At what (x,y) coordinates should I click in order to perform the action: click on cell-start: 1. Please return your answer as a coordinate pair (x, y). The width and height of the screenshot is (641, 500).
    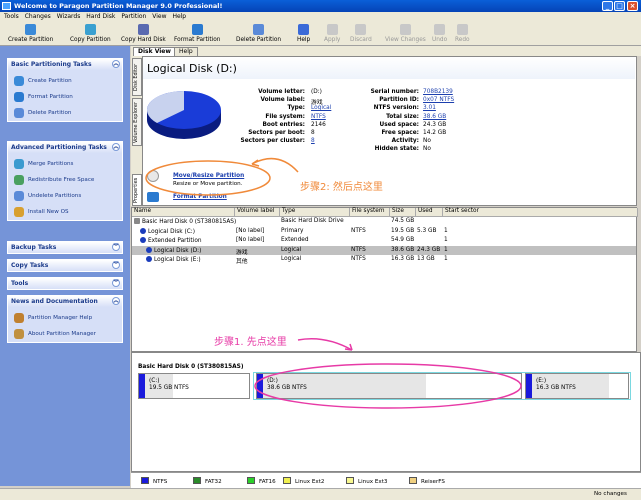
    Looking at the image, I should click on (446, 240).